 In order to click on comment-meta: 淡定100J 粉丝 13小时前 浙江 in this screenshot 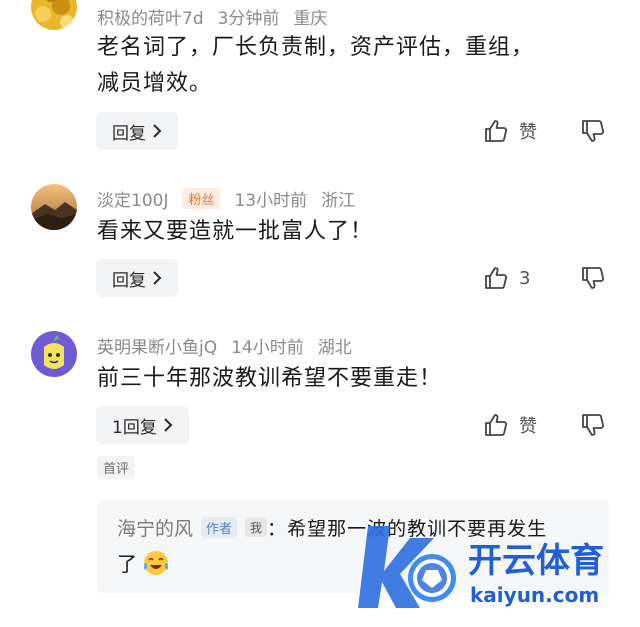, I will do `click(226, 198)`.